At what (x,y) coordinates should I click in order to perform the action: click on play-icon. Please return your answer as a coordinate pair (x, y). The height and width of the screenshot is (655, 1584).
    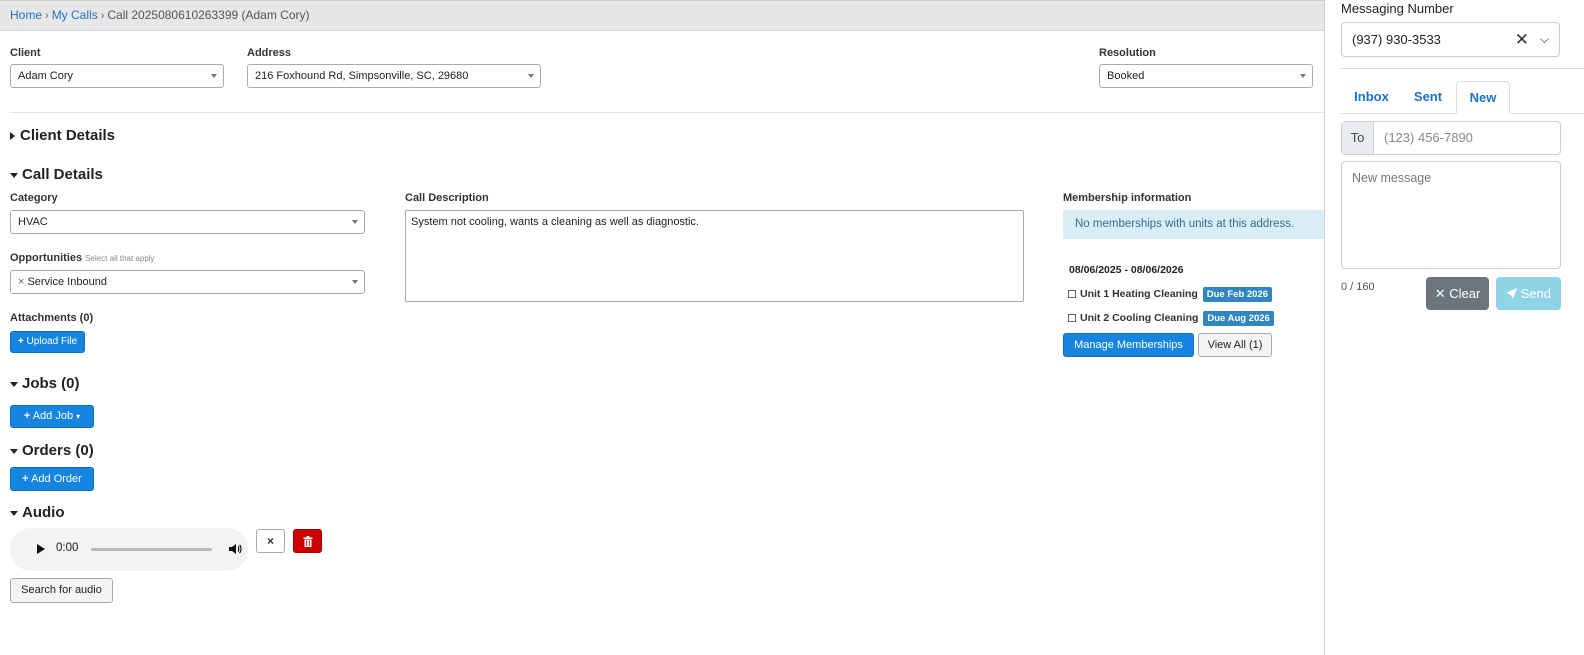
    Looking at the image, I should click on (41, 549).